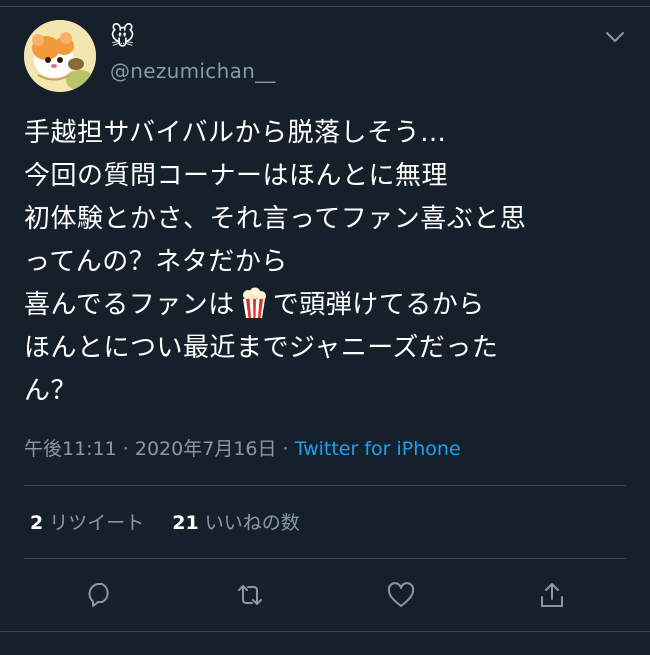 The height and width of the screenshot is (655, 650). Describe the element at coordinates (122, 37) in the screenshot. I see `display-name: 🐭` at that location.